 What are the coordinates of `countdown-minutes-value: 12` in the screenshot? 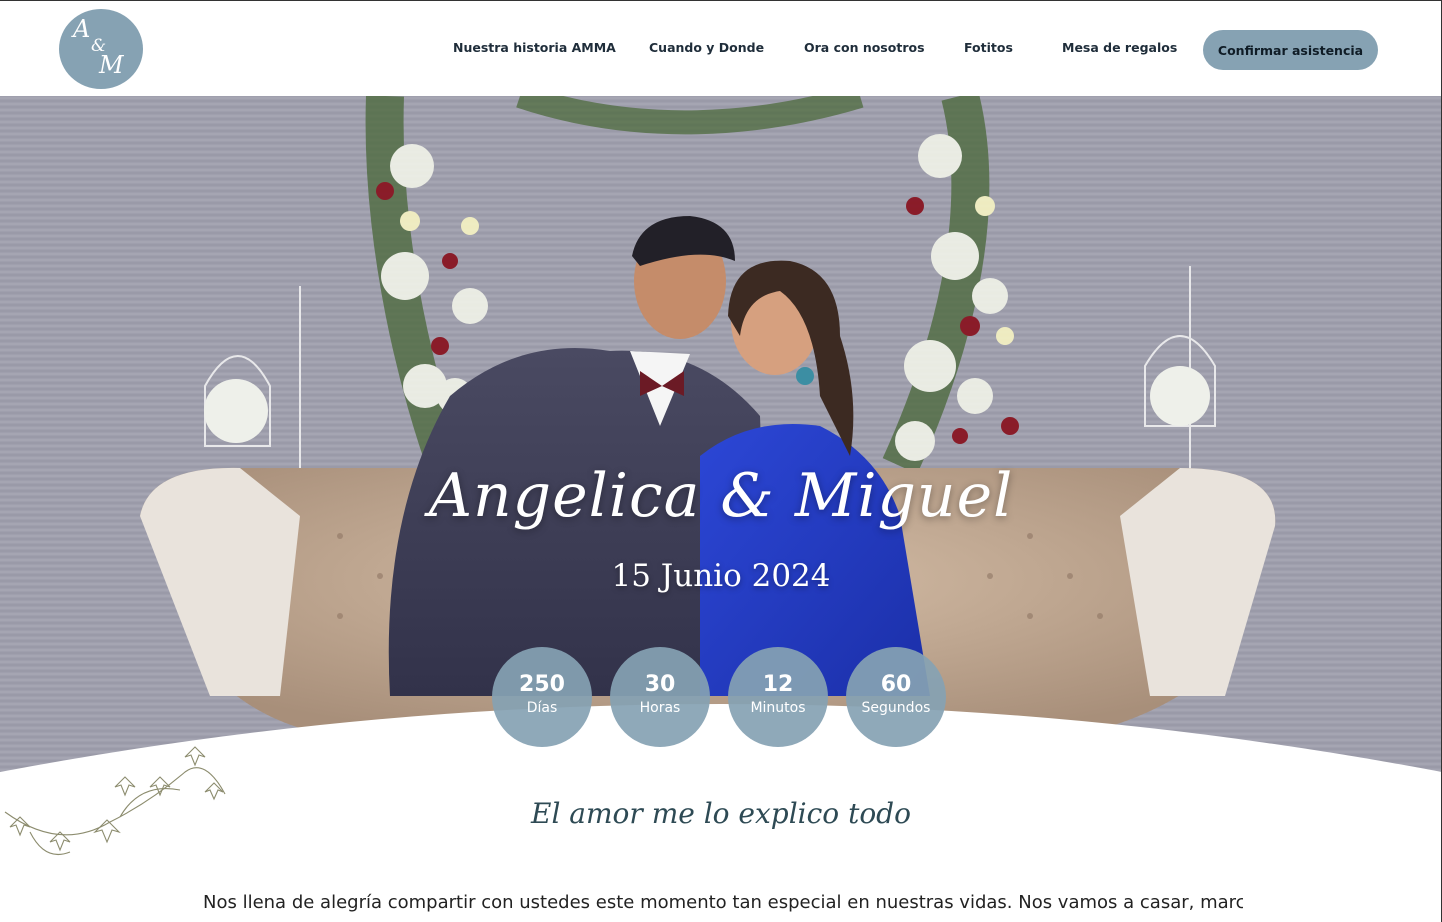 It's located at (778, 684).